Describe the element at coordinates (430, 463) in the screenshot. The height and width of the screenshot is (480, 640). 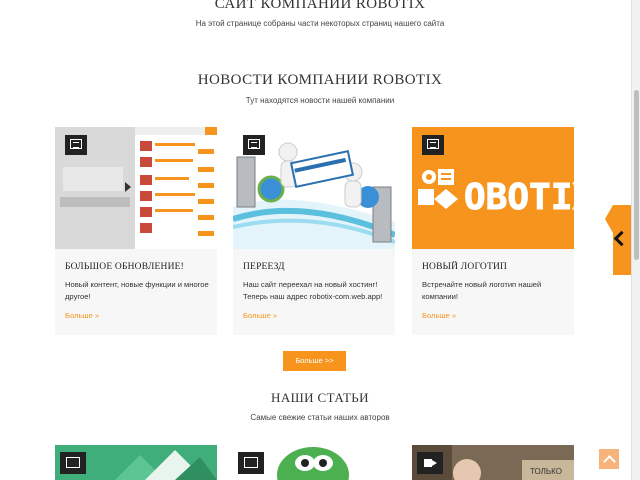
I see `video-icon` at that location.